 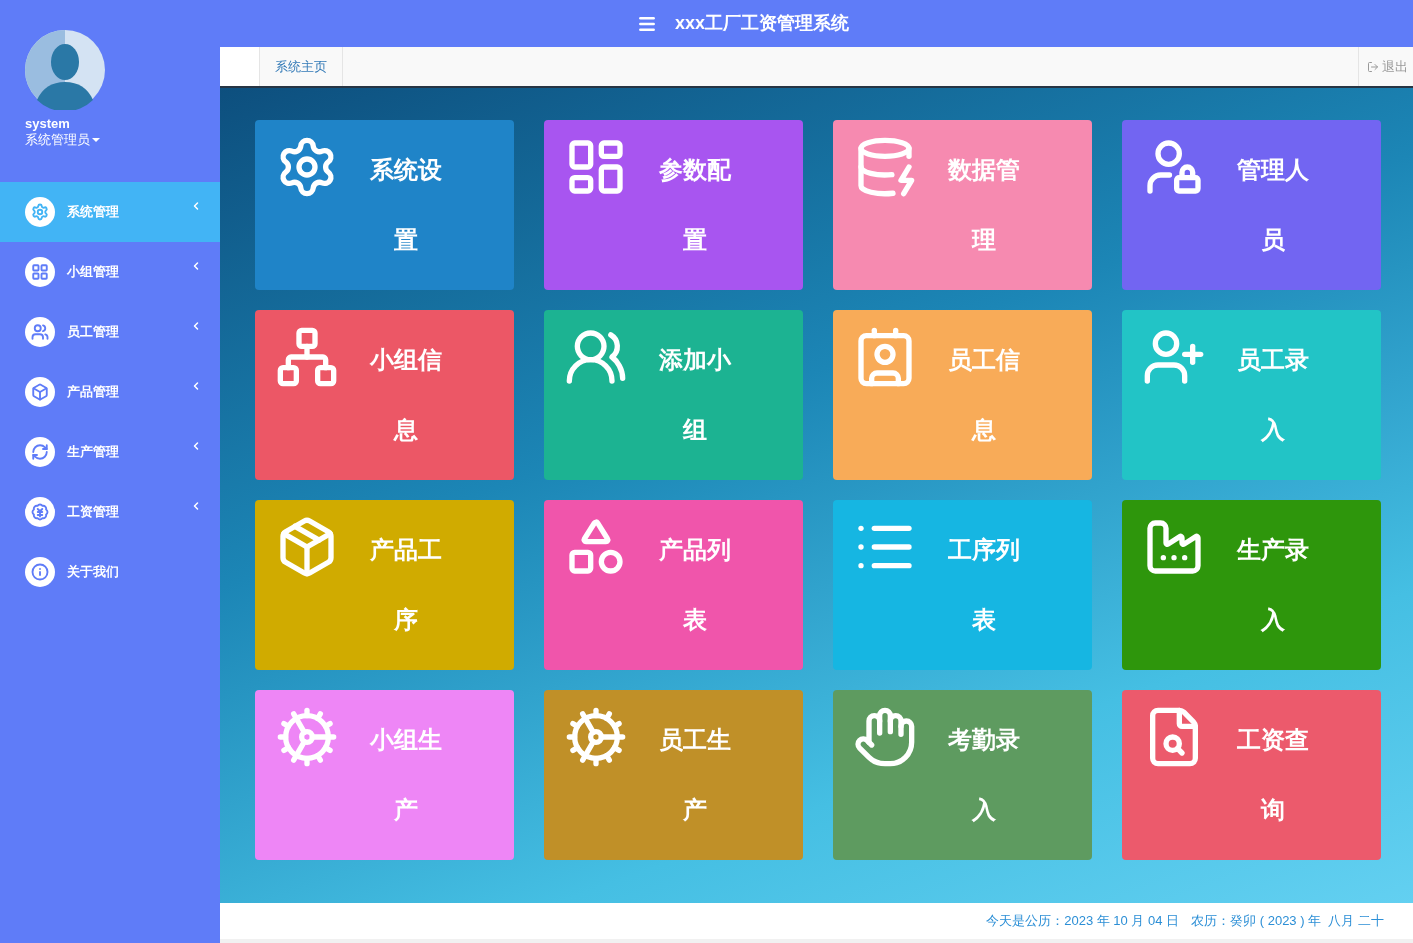 What do you see at coordinates (62, 140) in the screenshot?
I see `user-role-dropdown: 系统管理员` at bounding box center [62, 140].